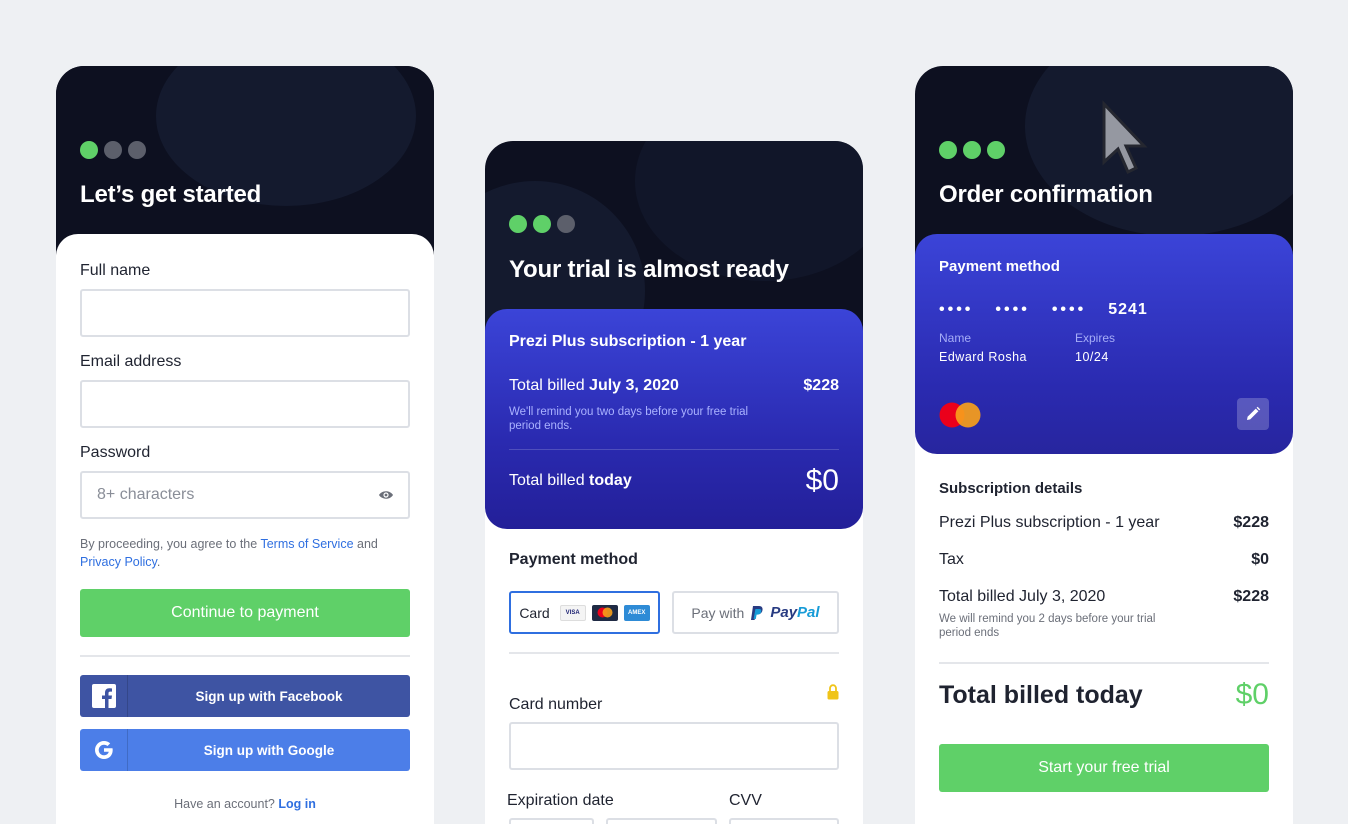  What do you see at coordinates (674, 746) in the screenshot?
I see `card-number-input` at bounding box center [674, 746].